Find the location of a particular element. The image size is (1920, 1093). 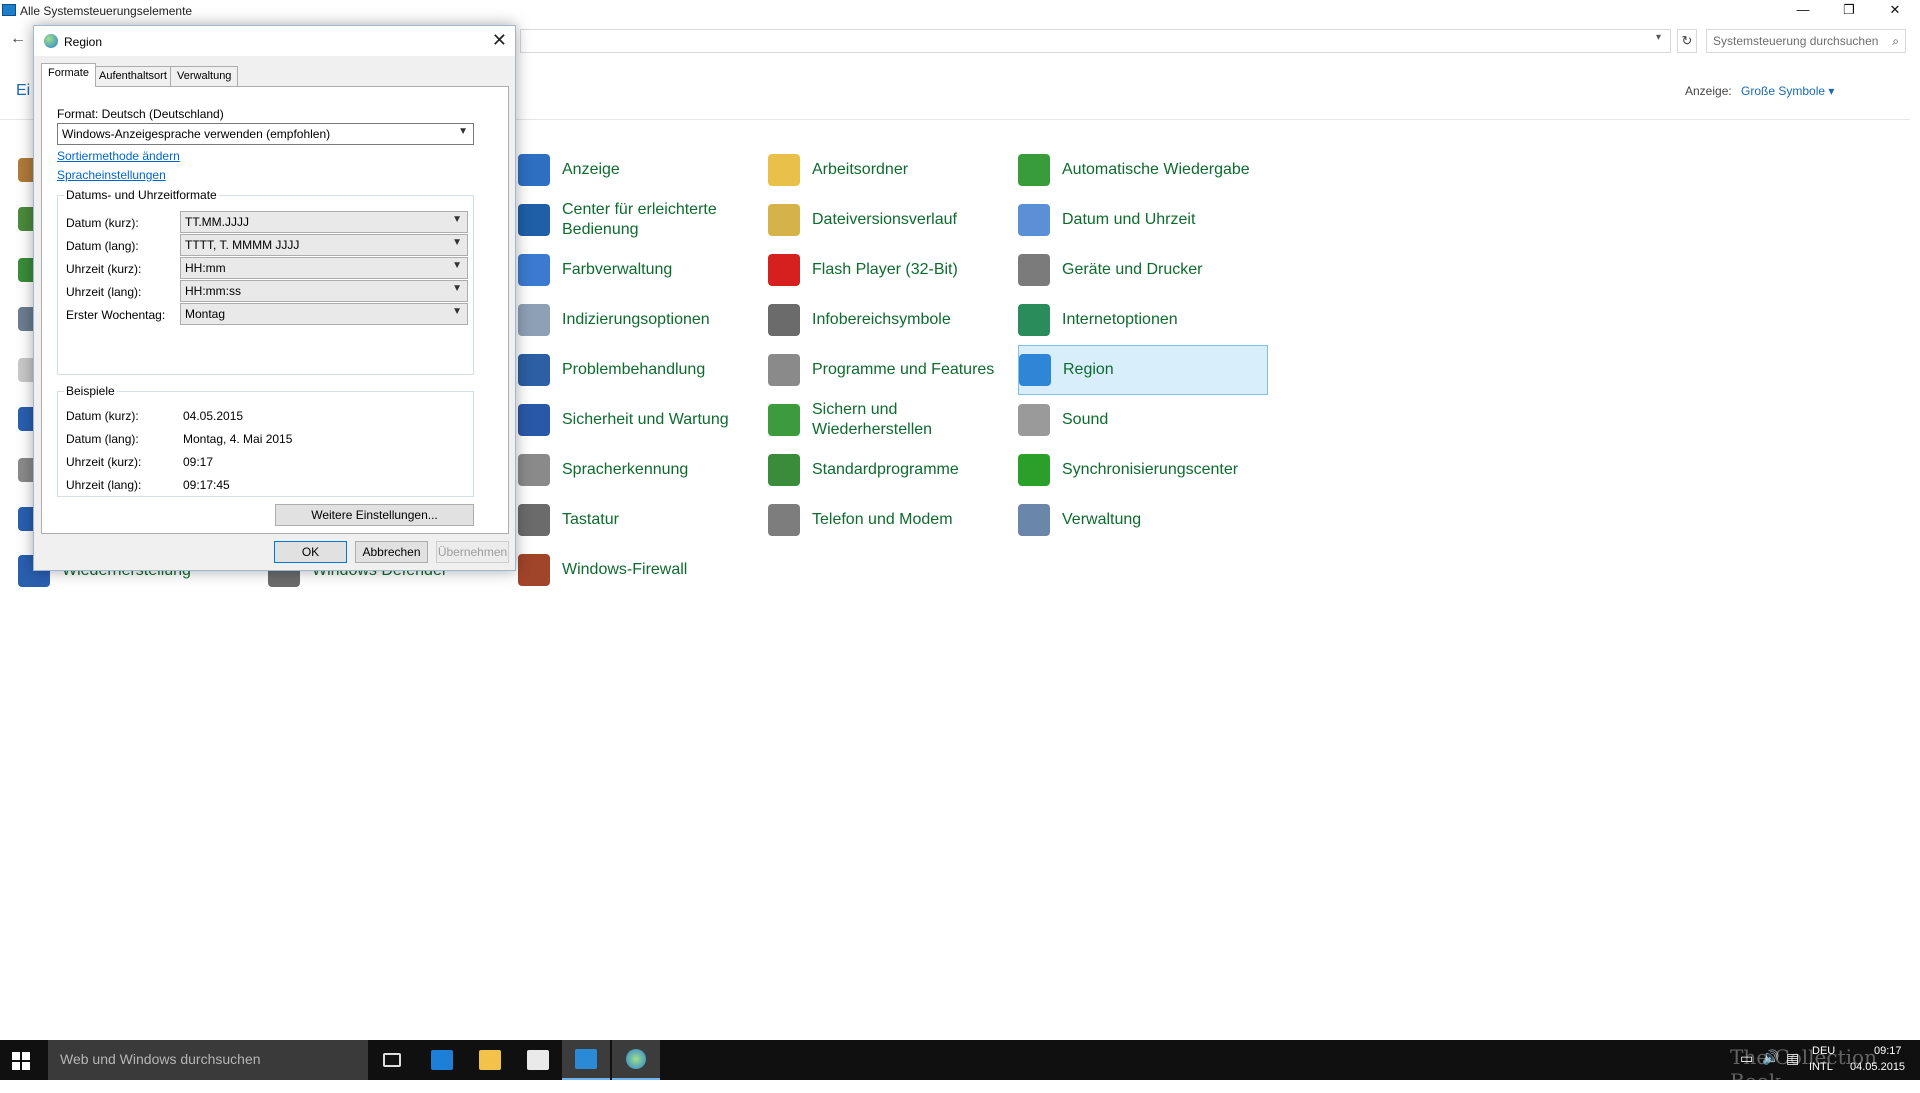

item-label: Sichern und Wiederherstellen is located at coordinates (872, 419).